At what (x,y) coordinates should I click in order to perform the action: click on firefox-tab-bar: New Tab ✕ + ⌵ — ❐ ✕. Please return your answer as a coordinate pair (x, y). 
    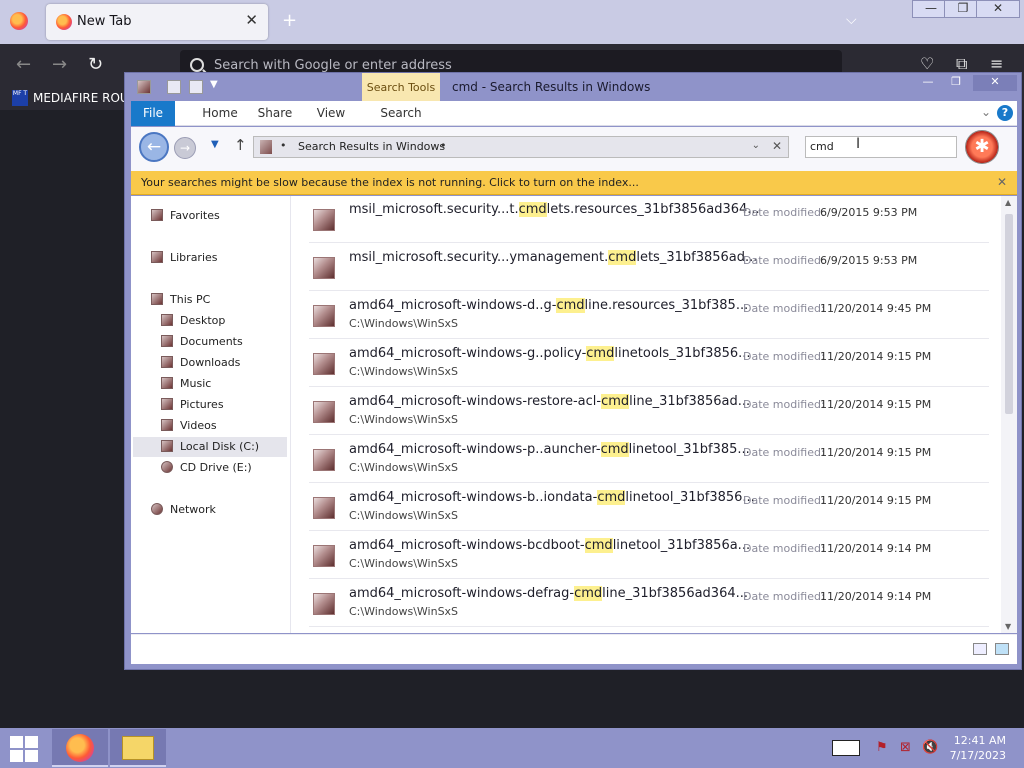
    Looking at the image, I should click on (512, 22).